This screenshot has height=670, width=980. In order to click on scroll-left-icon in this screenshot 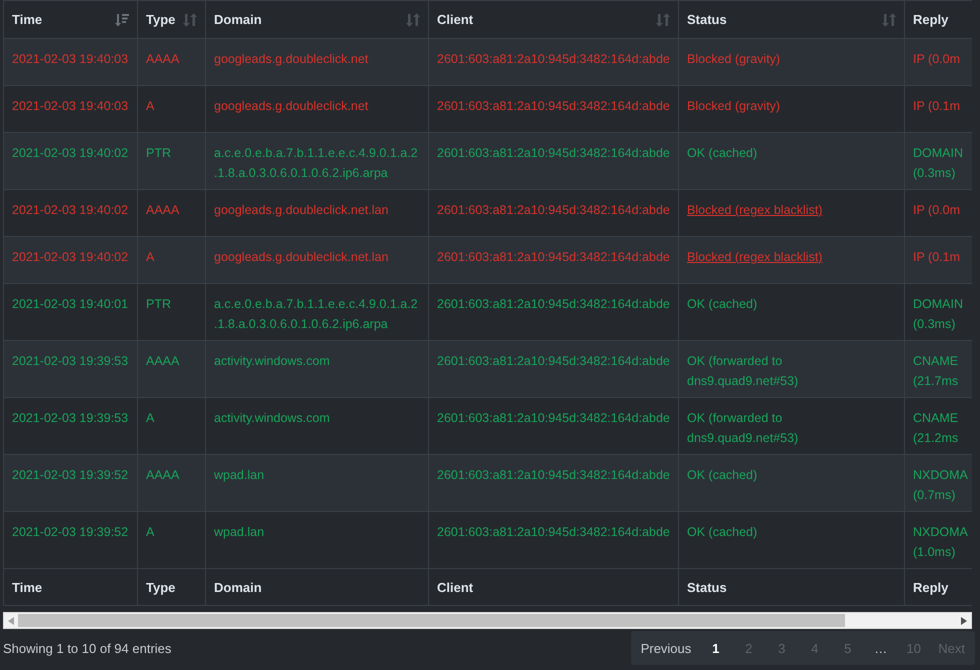, I will do `click(11, 620)`.